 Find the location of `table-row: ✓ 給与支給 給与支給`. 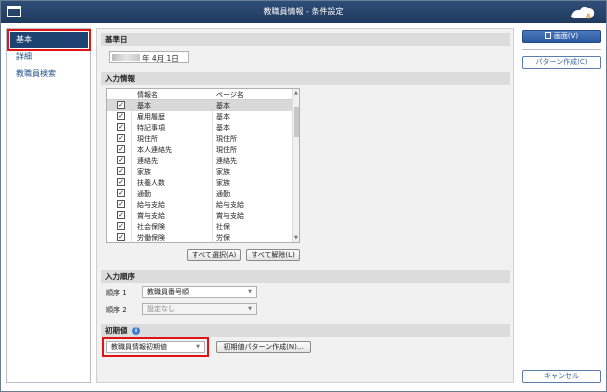

table-row: ✓ 給与支給 給与支給 is located at coordinates (200, 204).